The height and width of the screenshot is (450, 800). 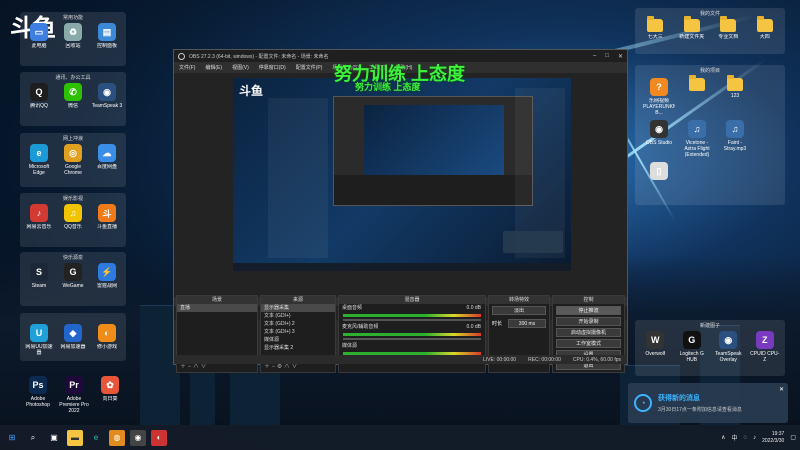 I want to click on desktop-icon: Pr Adobe Premiere Pro 2022, so click(x=74, y=395).